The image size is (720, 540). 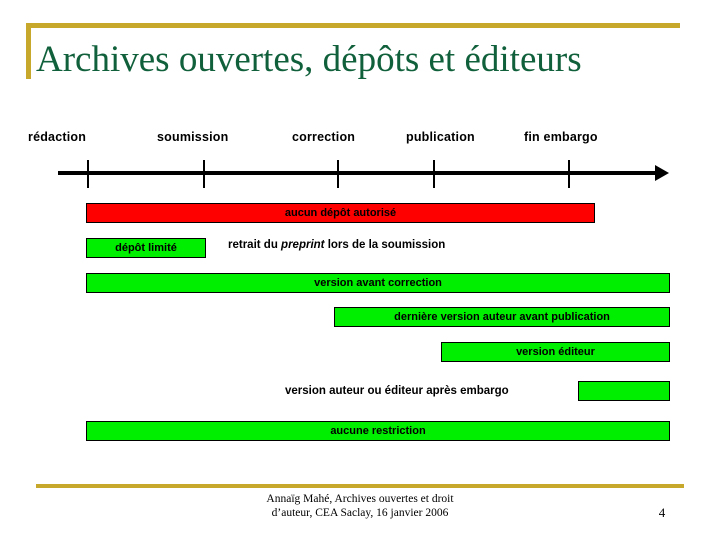 What do you see at coordinates (353, 25) in the screenshot?
I see `gold-accent-horizontal-rule` at bounding box center [353, 25].